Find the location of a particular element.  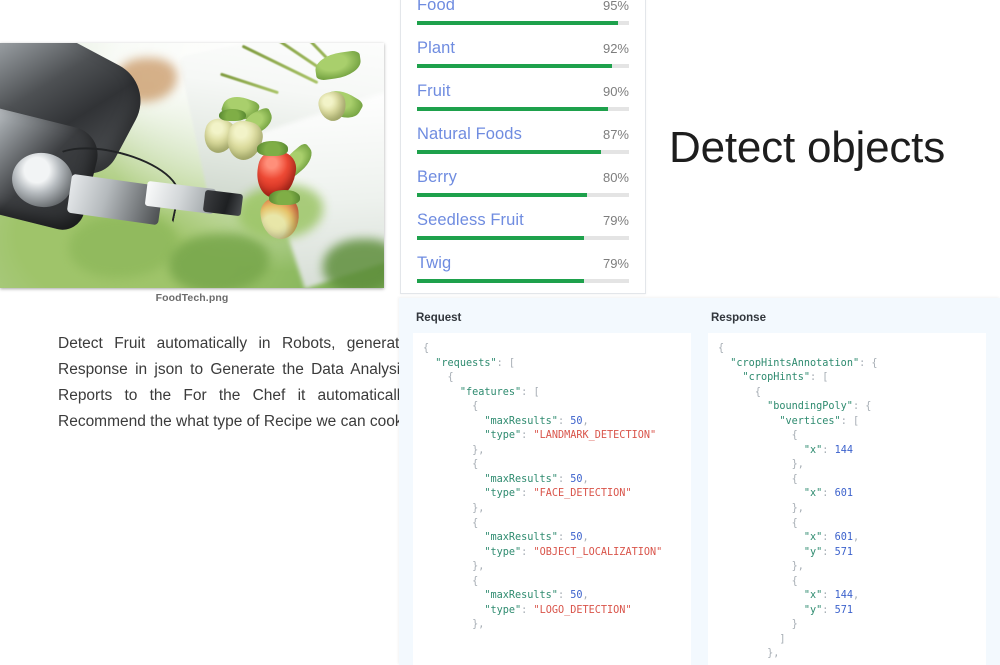

foodtech-photo is located at coordinates (192, 165).